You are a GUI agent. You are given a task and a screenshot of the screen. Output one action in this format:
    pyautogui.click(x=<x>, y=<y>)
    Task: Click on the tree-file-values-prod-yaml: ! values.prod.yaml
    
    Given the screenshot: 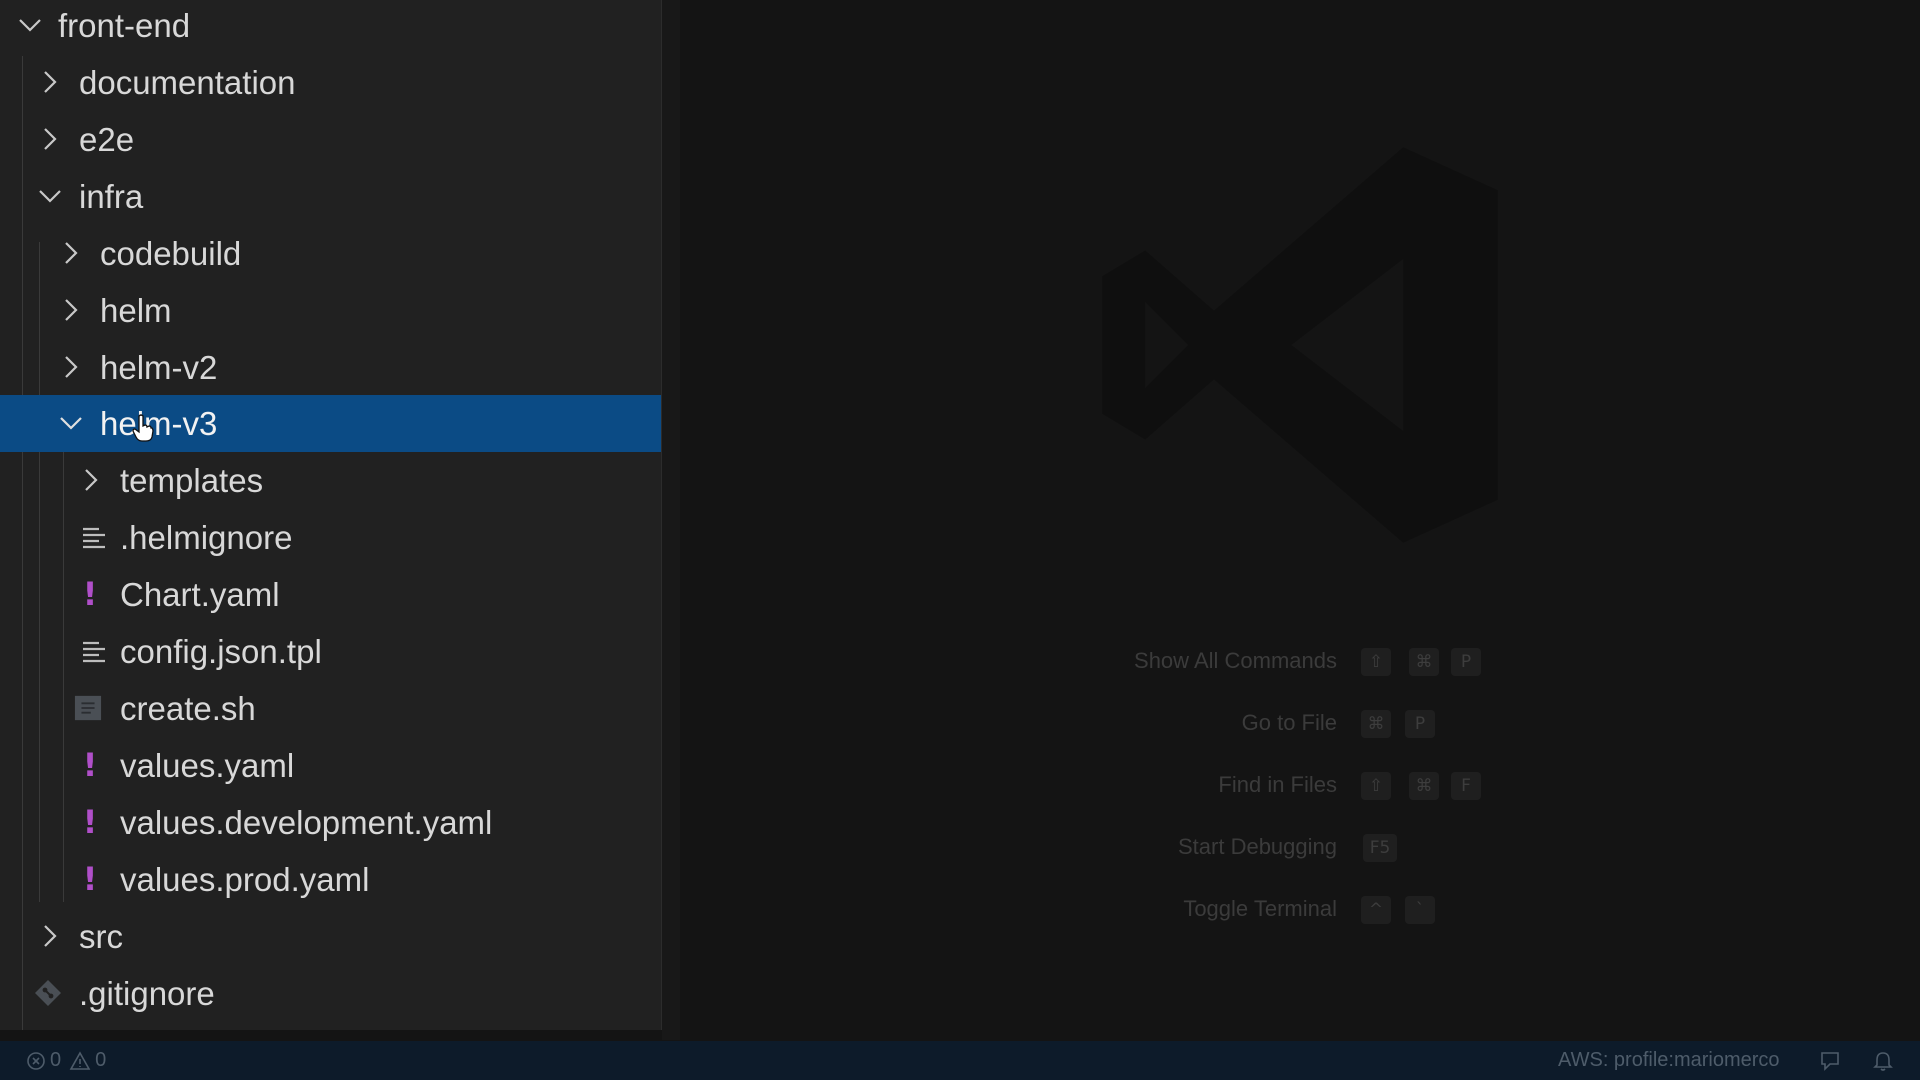 What is the action you would take?
    pyautogui.click(x=330, y=879)
    